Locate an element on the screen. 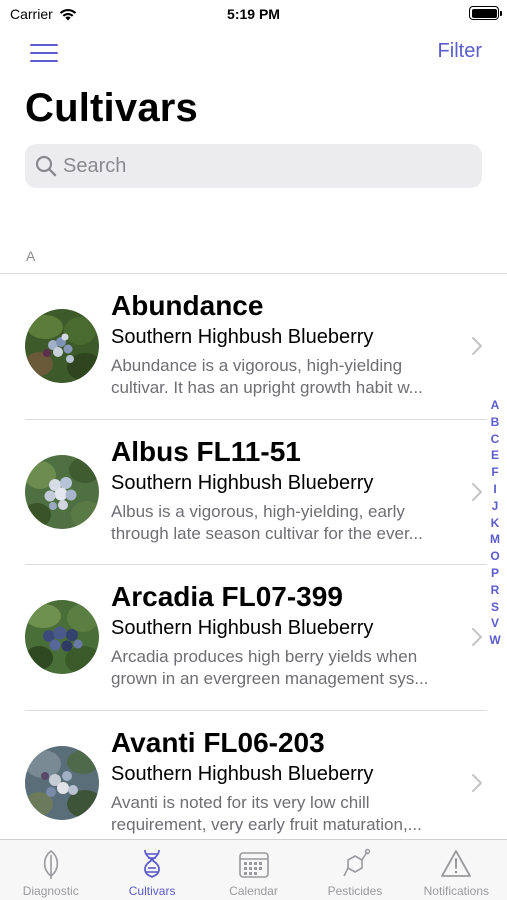 The width and height of the screenshot is (507, 900). index-letter: J is located at coordinates (495, 506).